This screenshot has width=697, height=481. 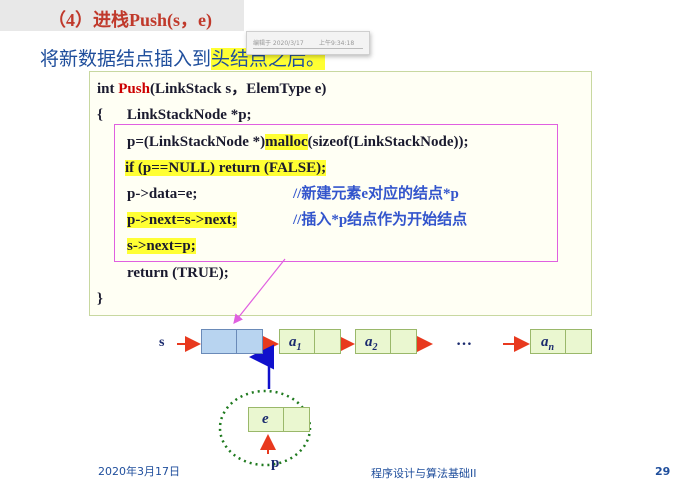 I want to click on s-label: s, so click(x=162, y=342).